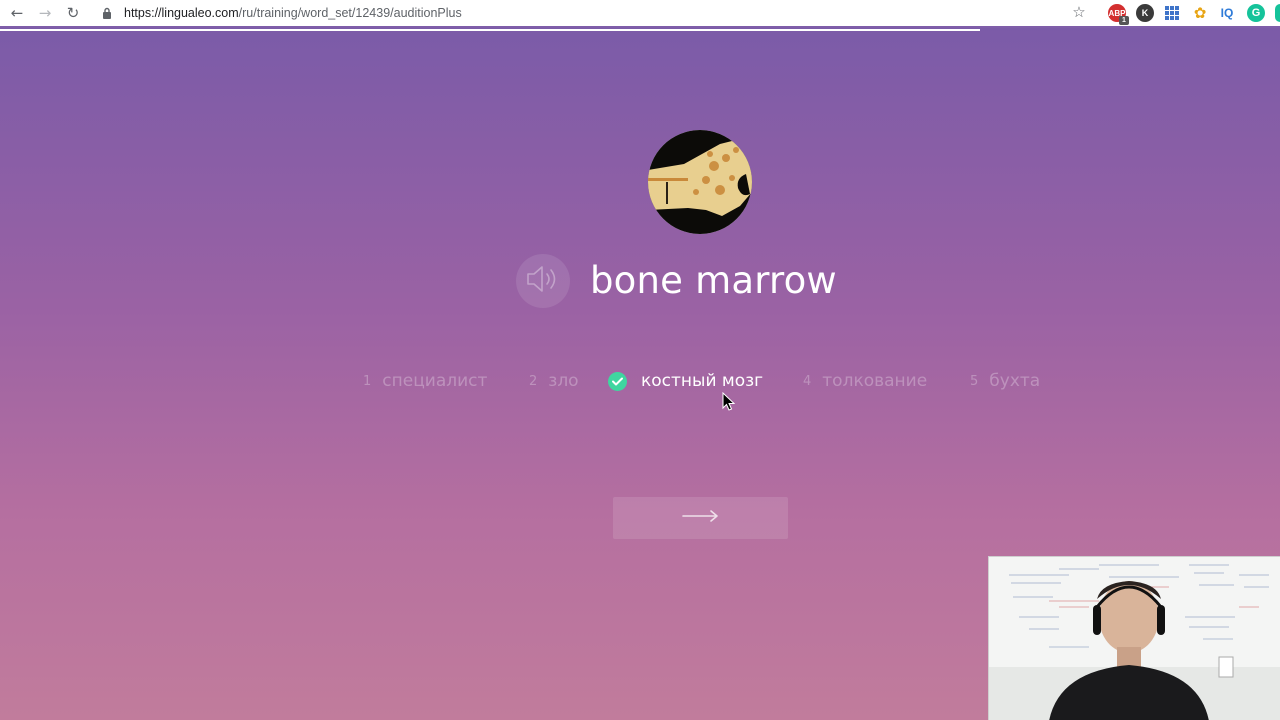 The image size is (1280, 720). Describe the element at coordinates (1124, 20) in the screenshot. I see `abp-badge: 1` at that location.